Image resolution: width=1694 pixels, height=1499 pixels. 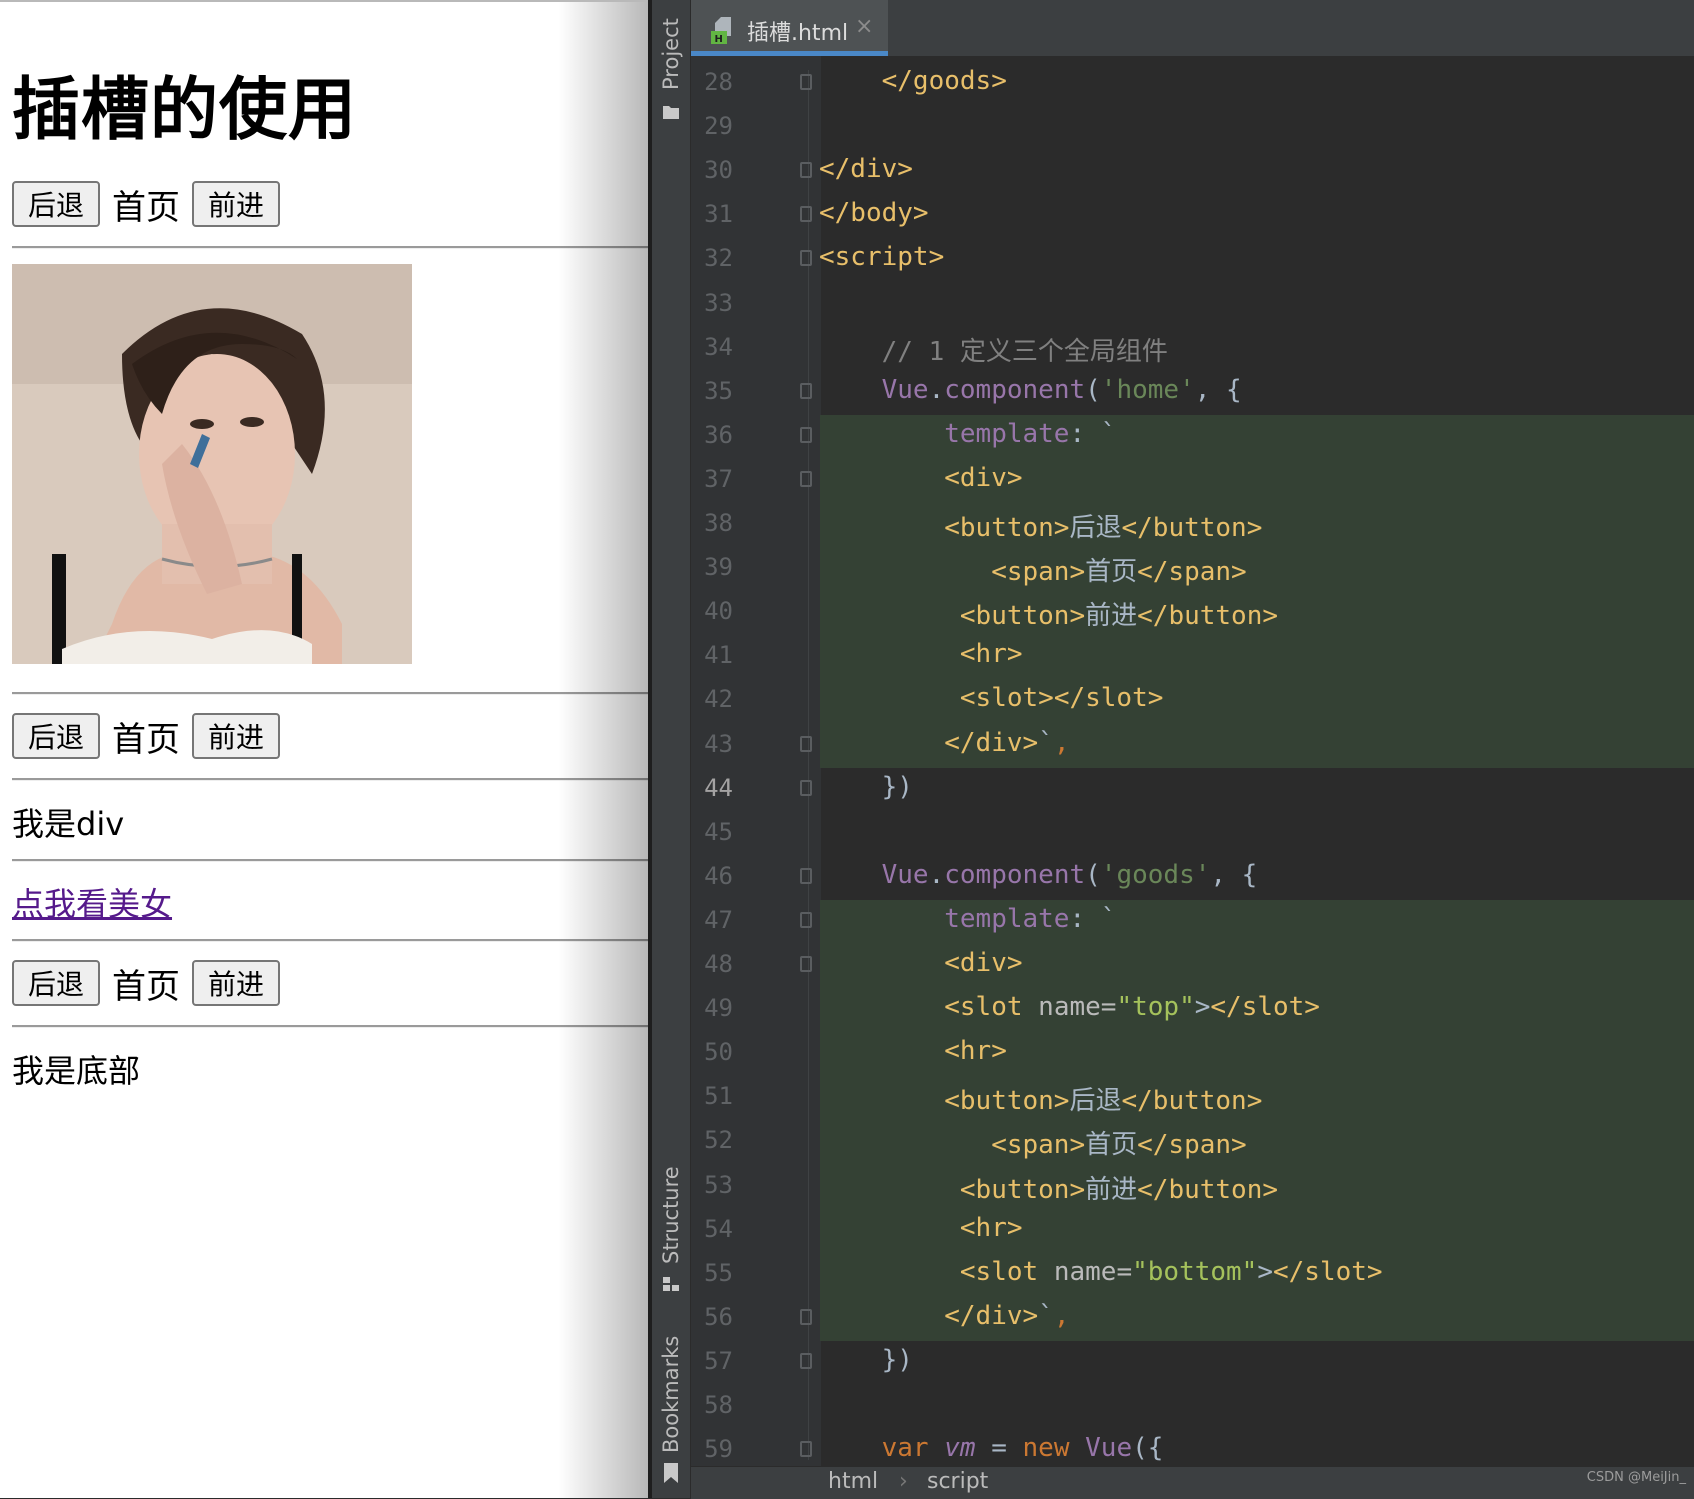 I want to click on line-number: 31, so click(x=718, y=214).